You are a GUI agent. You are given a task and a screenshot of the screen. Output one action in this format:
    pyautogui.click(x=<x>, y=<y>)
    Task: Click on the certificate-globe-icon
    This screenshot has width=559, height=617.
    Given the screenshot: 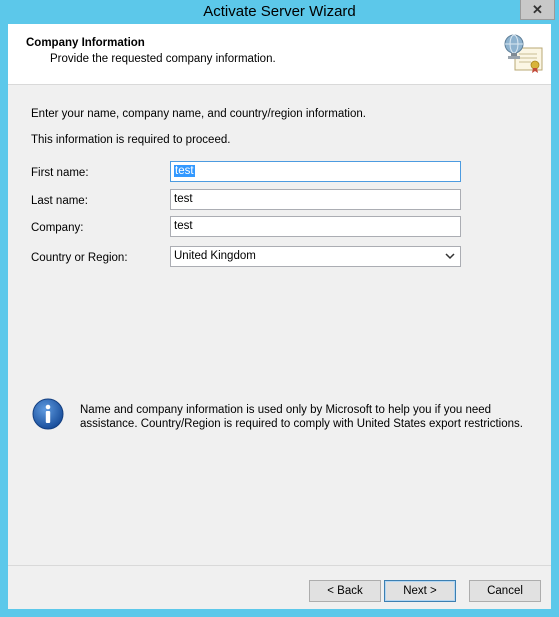 What is the action you would take?
    pyautogui.click(x=523, y=53)
    